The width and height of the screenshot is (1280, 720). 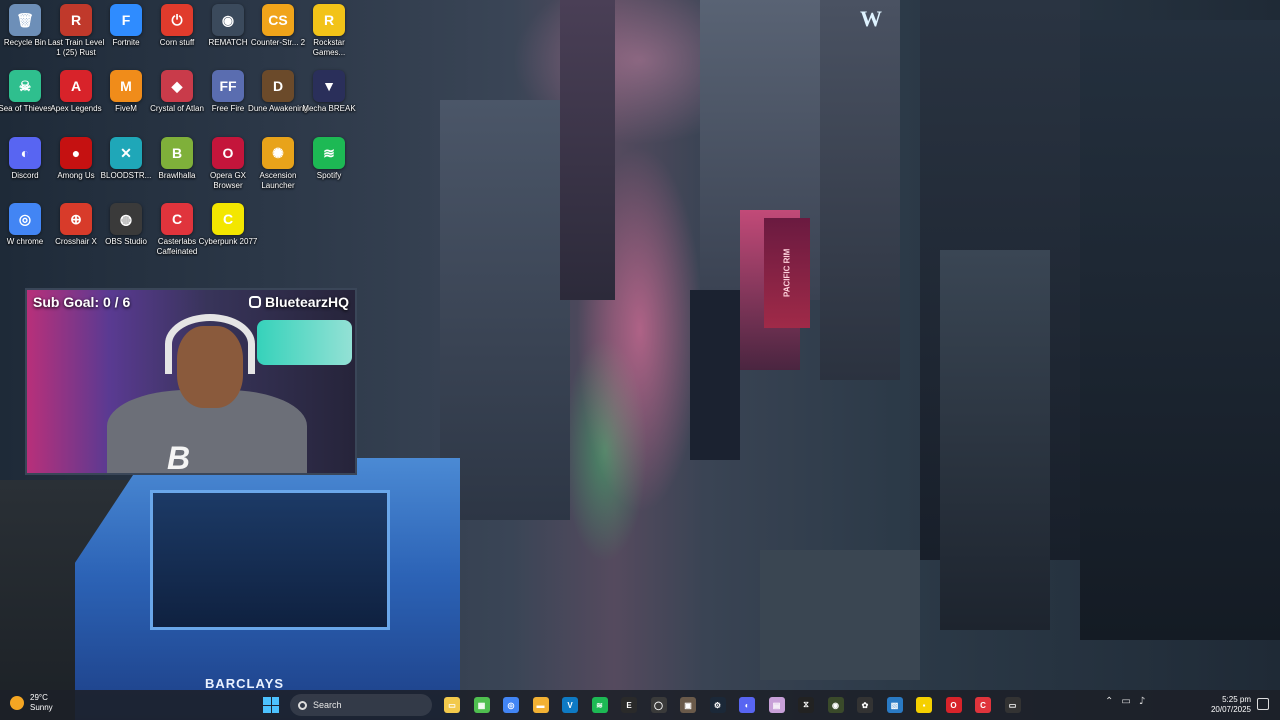 I want to click on spotify-icon: ≋, so click(x=329, y=153).